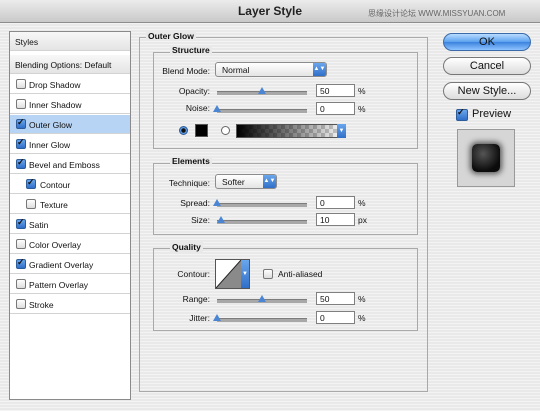 The height and width of the screenshot is (411, 540). Describe the element at coordinates (362, 220) in the screenshot. I see `size-unit: px` at that location.